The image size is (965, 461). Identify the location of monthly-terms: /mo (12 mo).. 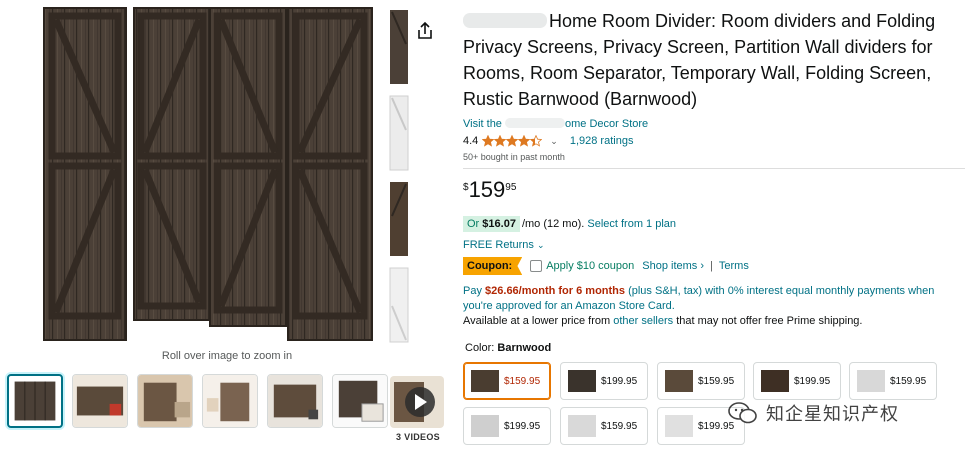
(553, 224).